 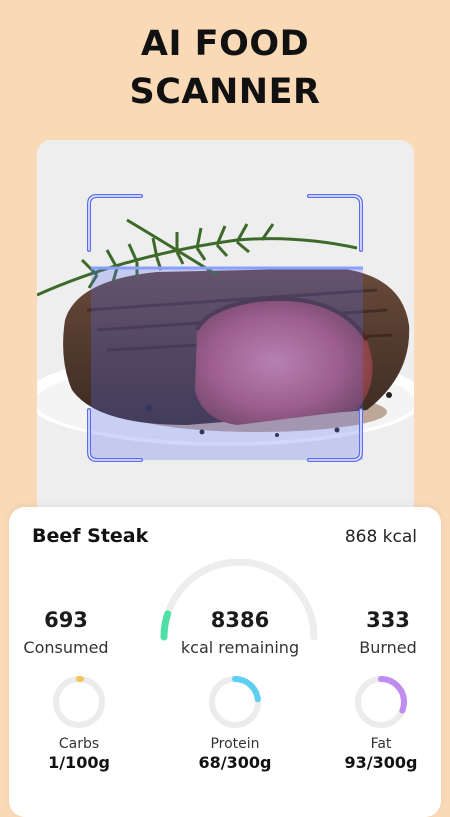 What do you see at coordinates (90, 536) in the screenshot?
I see `food-name: Beef Steak` at bounding box center [90, 536].